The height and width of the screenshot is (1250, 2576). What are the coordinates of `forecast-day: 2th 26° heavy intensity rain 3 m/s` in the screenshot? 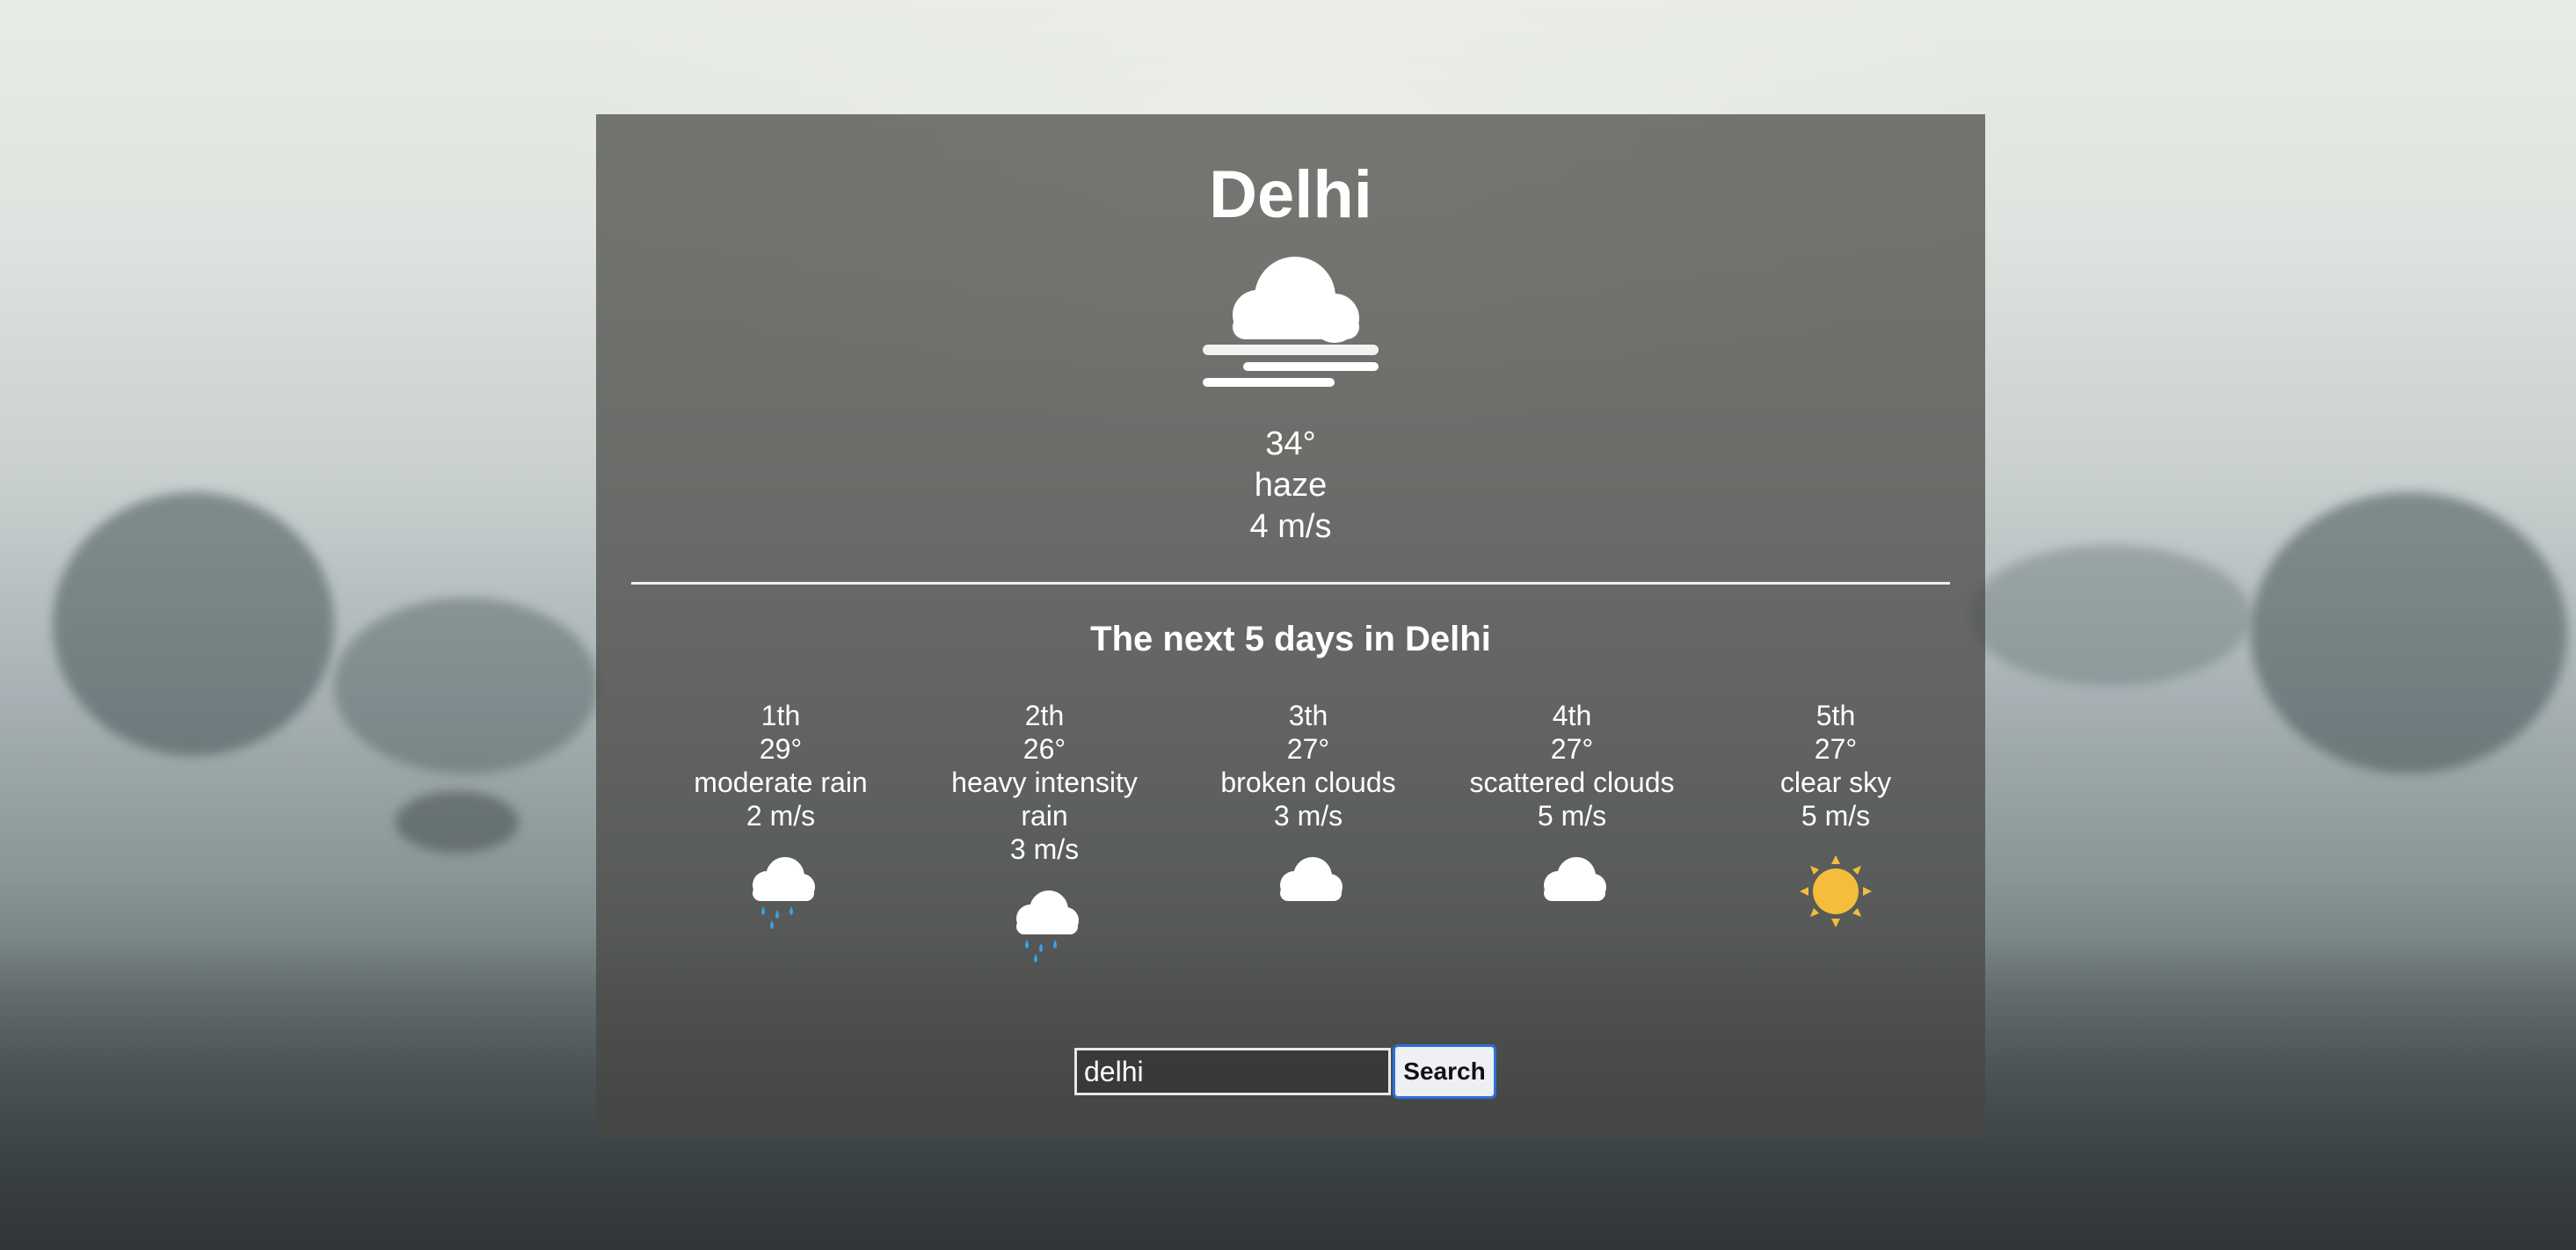 It's located at (1044, 831).